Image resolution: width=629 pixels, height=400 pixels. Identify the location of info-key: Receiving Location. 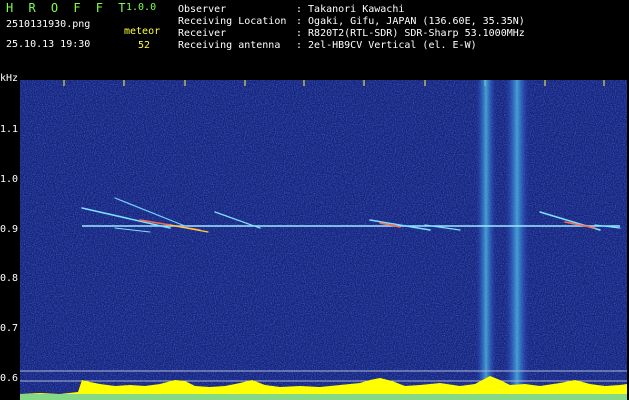
(232, 21).